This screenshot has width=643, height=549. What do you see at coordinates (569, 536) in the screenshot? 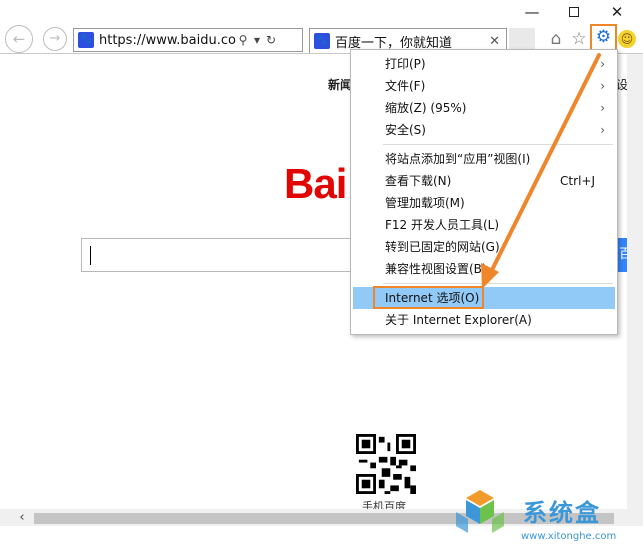
I see `watermark-url: www.xitonghe.com` at bounding box center [569, 536].